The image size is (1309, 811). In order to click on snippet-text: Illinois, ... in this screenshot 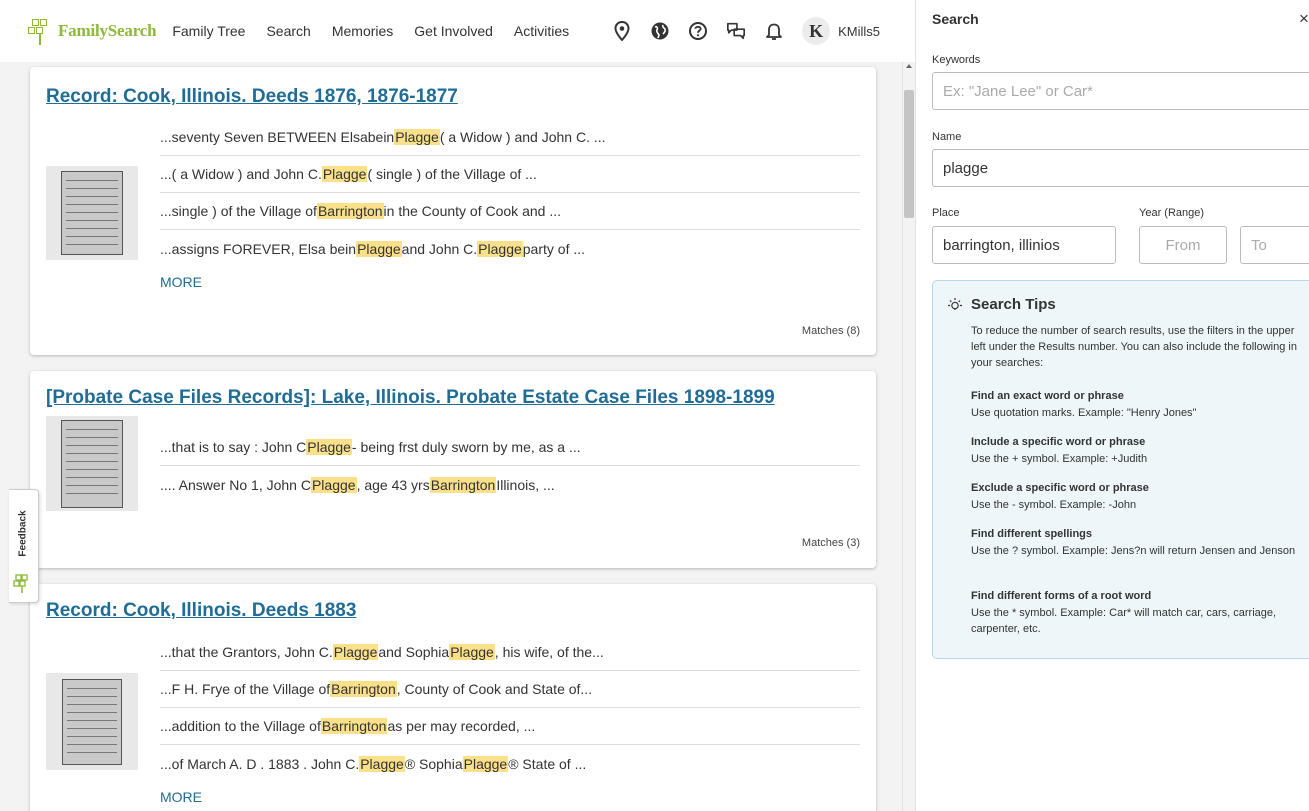, I will do `click(525, 484)`.